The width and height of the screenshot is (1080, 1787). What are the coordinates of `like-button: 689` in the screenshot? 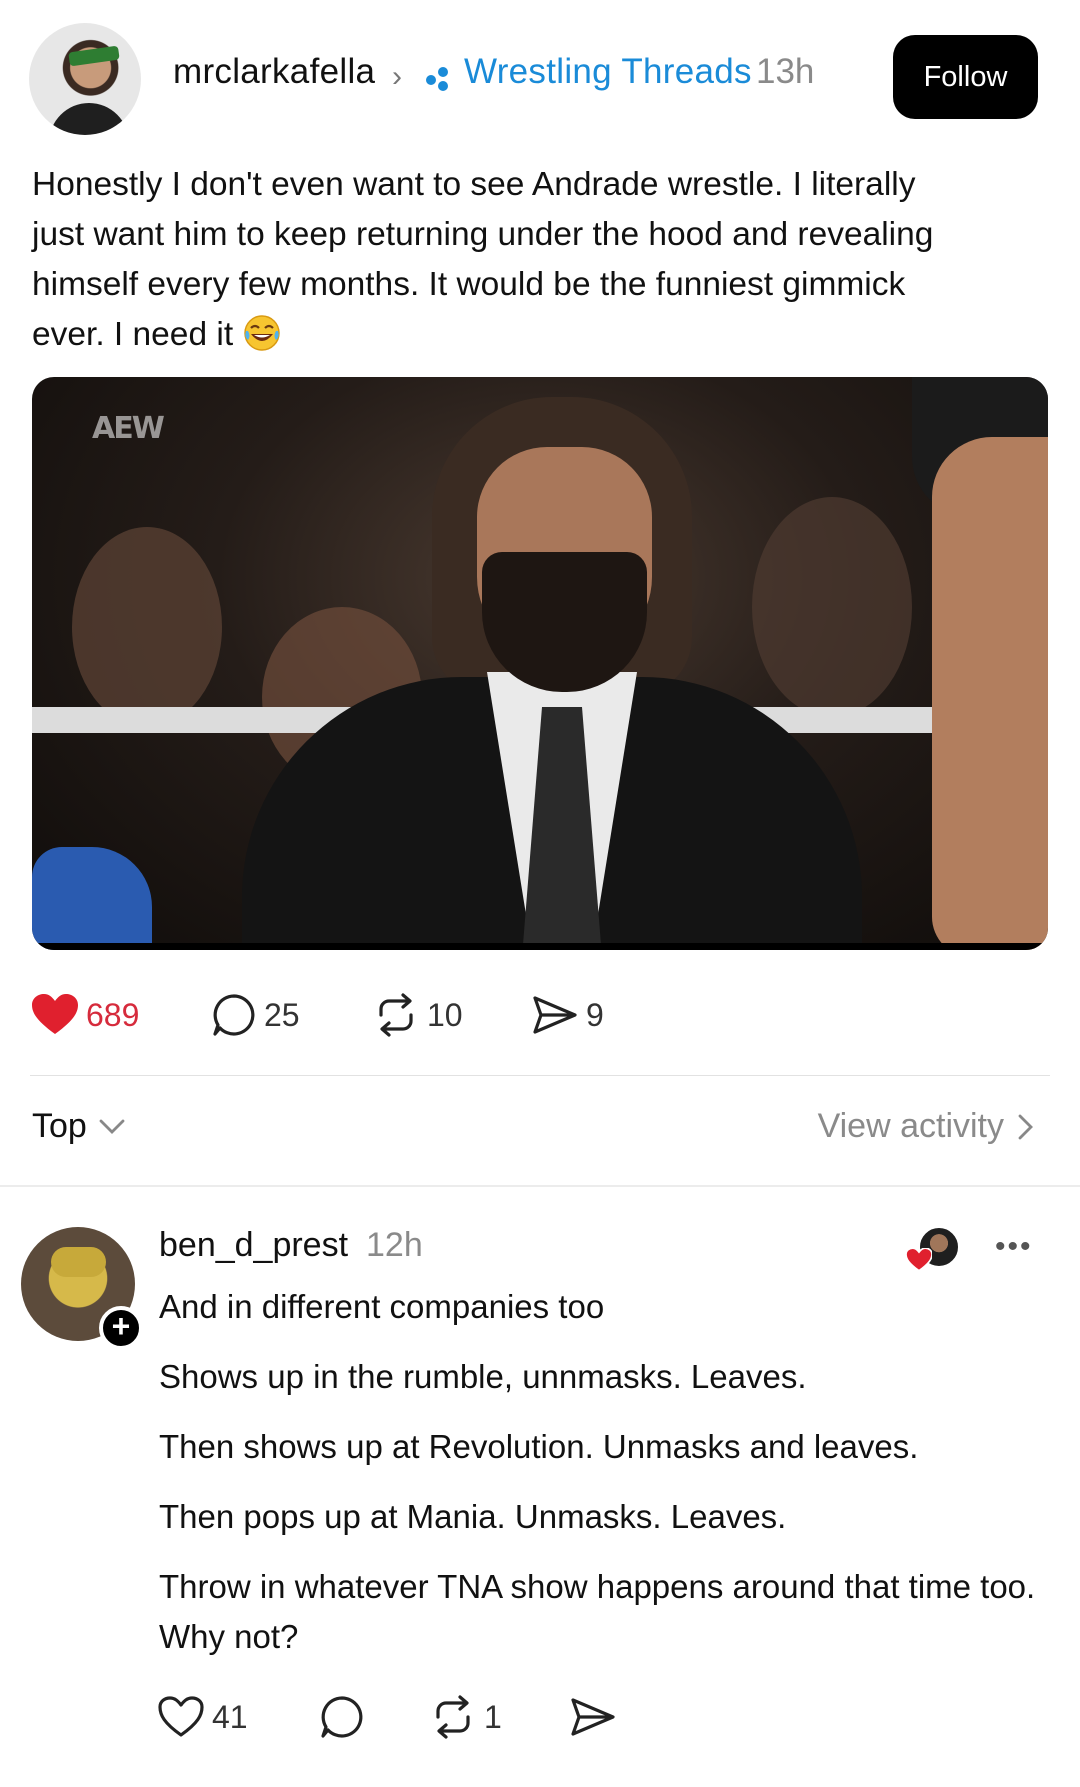 It's located at (85, 1015).